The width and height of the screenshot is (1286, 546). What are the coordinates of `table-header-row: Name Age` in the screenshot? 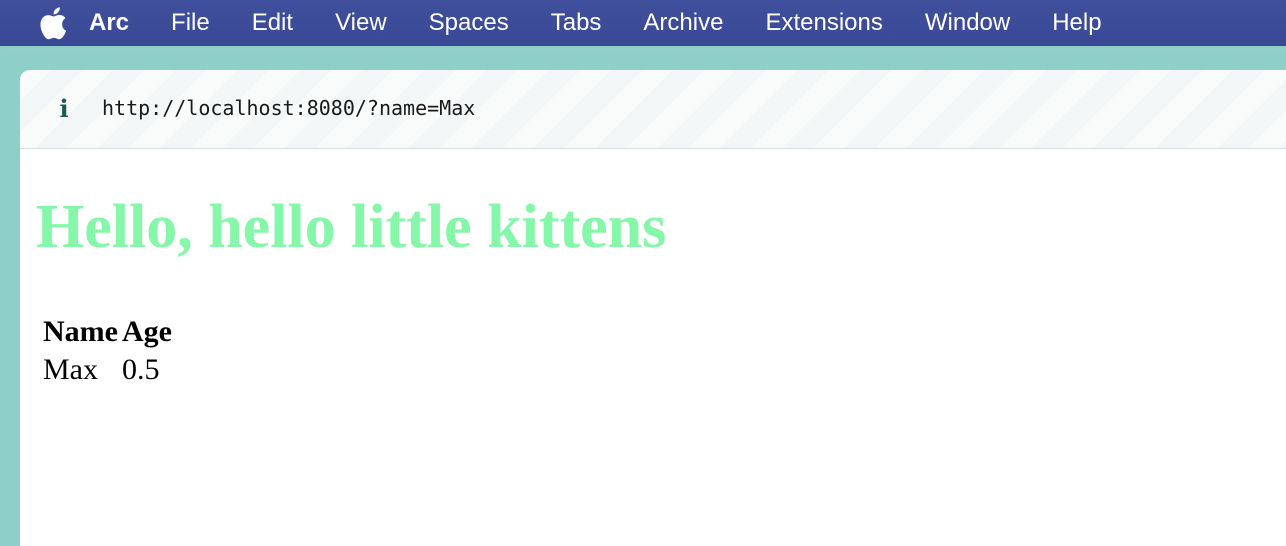 It's located at (107, 332).